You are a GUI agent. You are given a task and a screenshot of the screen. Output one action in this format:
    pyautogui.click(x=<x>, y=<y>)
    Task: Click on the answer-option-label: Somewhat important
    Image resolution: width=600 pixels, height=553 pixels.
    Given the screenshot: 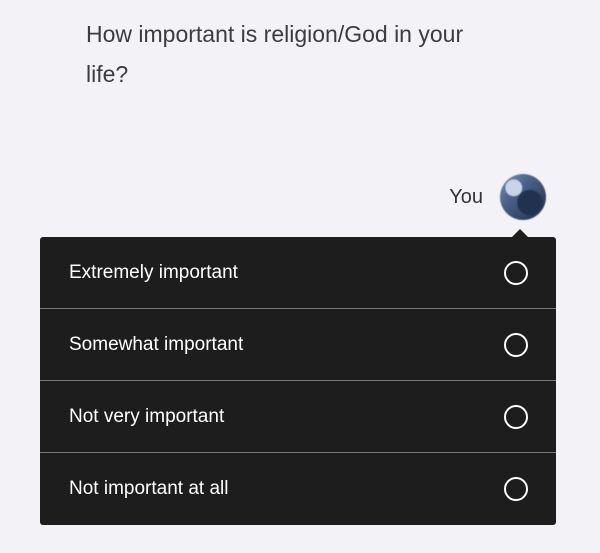 What is the action you would take?
    pyautogui.click(x=156, y=344)
    